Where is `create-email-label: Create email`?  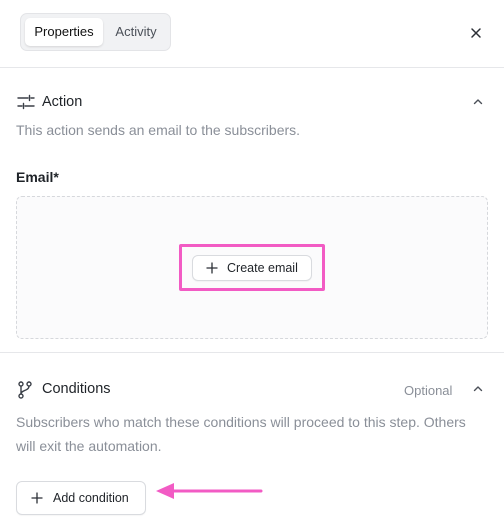 create-email-label: Create email is located at coordinates (262, 268).